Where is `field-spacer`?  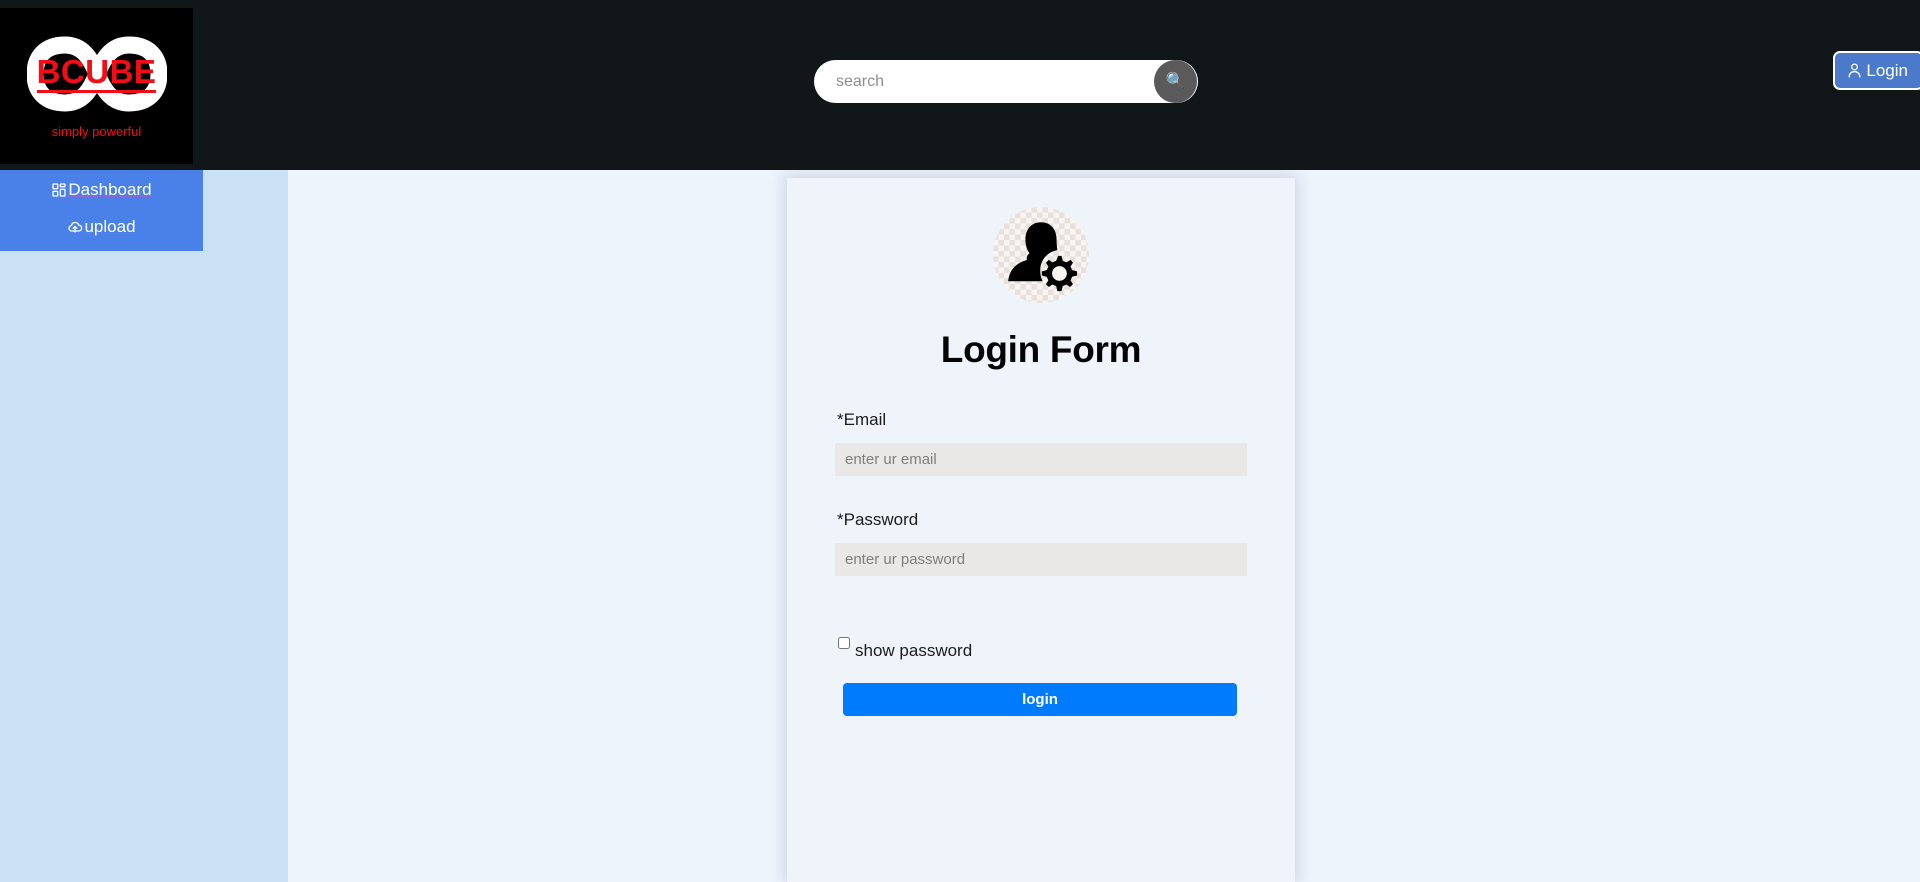
field-spacer is located at coordinates (1041, 493).